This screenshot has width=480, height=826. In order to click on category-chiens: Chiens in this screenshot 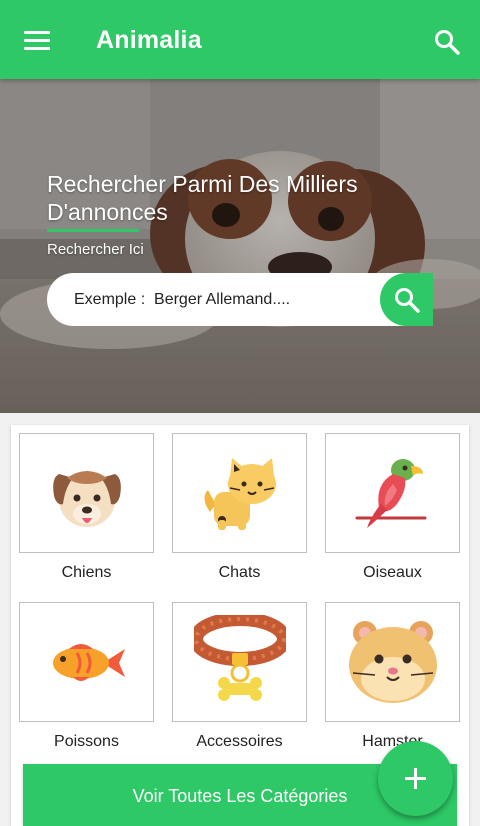, I will do `click(86, 507)`.